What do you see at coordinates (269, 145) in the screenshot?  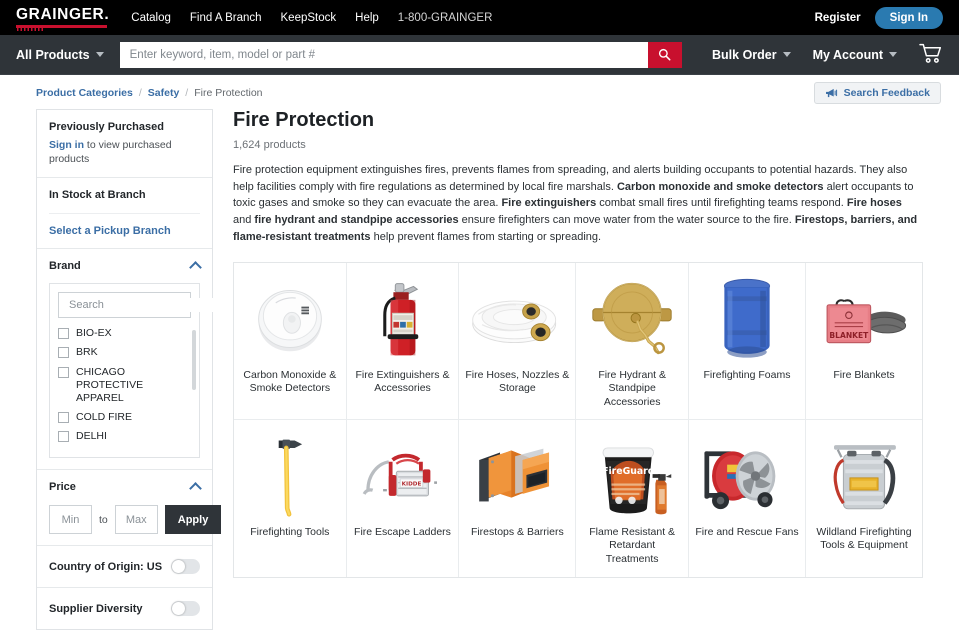 I see `product-count: 1,624 products` at bounding box center [269, 145].